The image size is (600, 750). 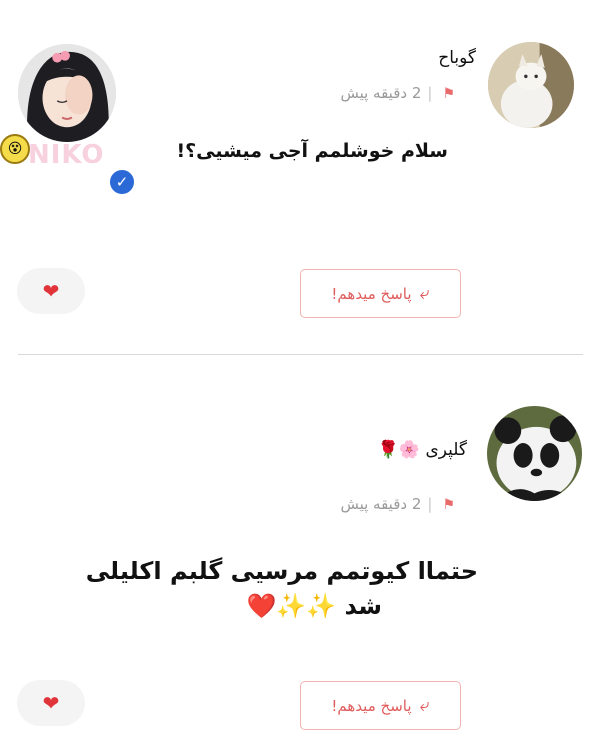 I want to click on anime-girl-avatar-image, so click(x=67, y=93).